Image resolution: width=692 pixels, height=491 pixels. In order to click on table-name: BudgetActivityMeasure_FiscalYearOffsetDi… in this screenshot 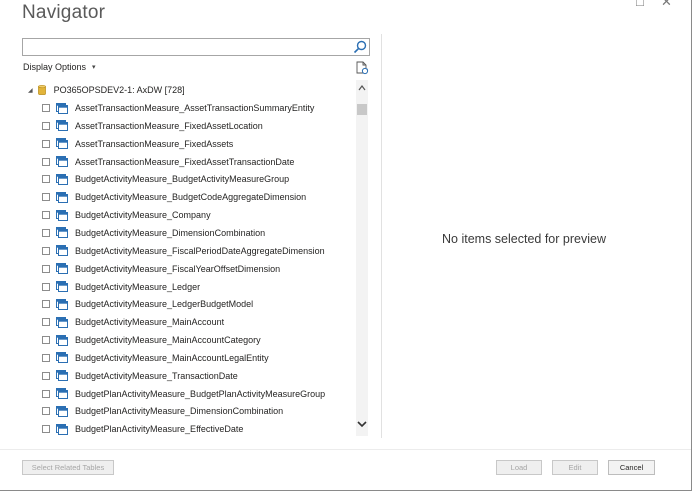, I will do `click(178, 268)`.